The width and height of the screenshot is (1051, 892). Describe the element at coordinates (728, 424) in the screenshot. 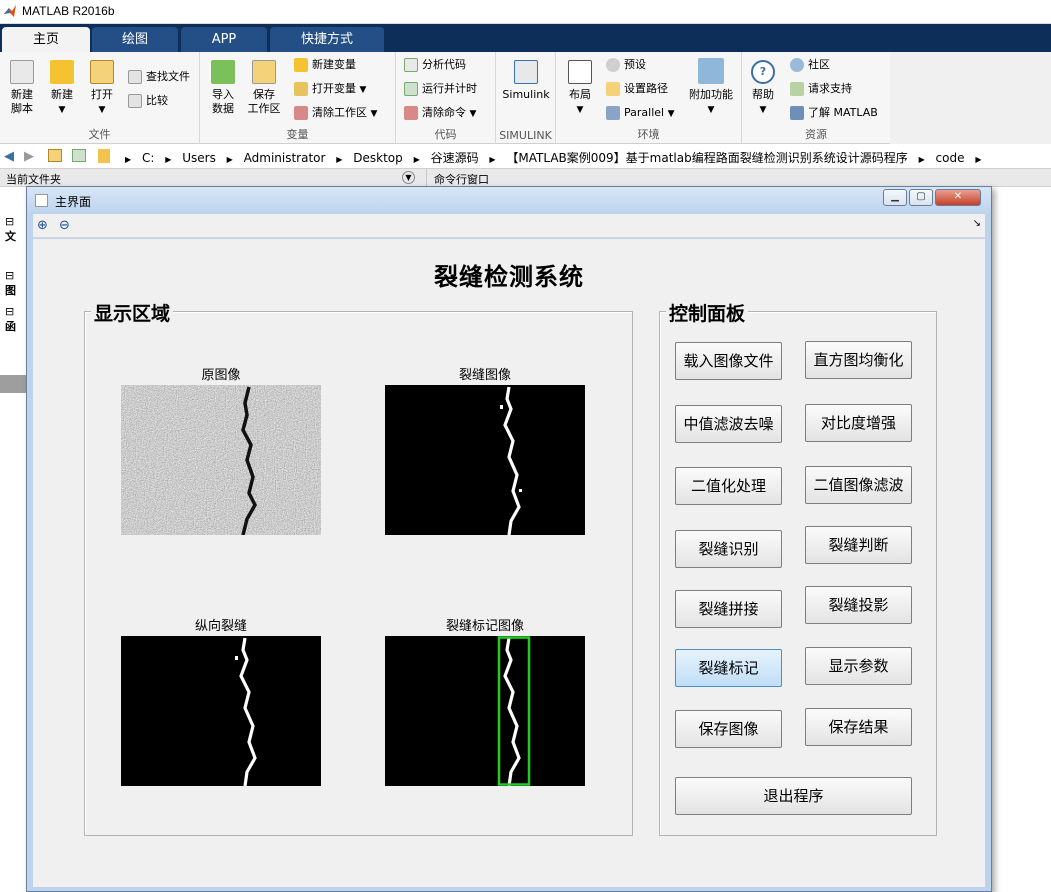

I see `median-filter-button: 中值滤波去噪` at that location.